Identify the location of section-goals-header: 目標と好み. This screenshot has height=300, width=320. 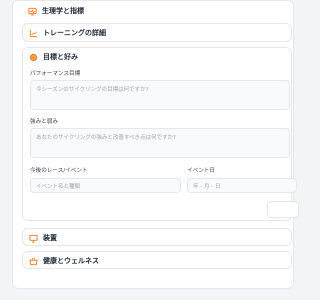
(157, 57).